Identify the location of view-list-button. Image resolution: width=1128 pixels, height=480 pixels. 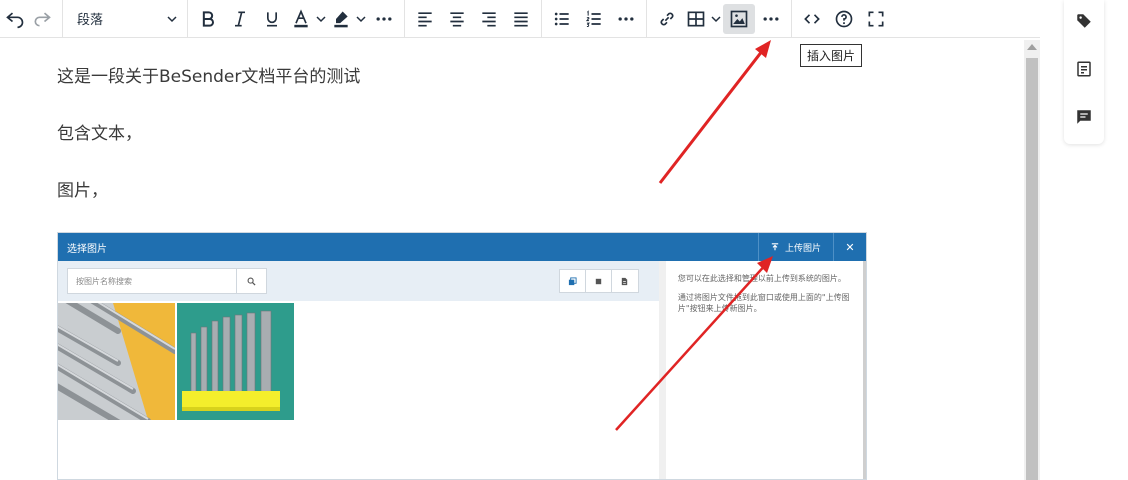
(625, 281).